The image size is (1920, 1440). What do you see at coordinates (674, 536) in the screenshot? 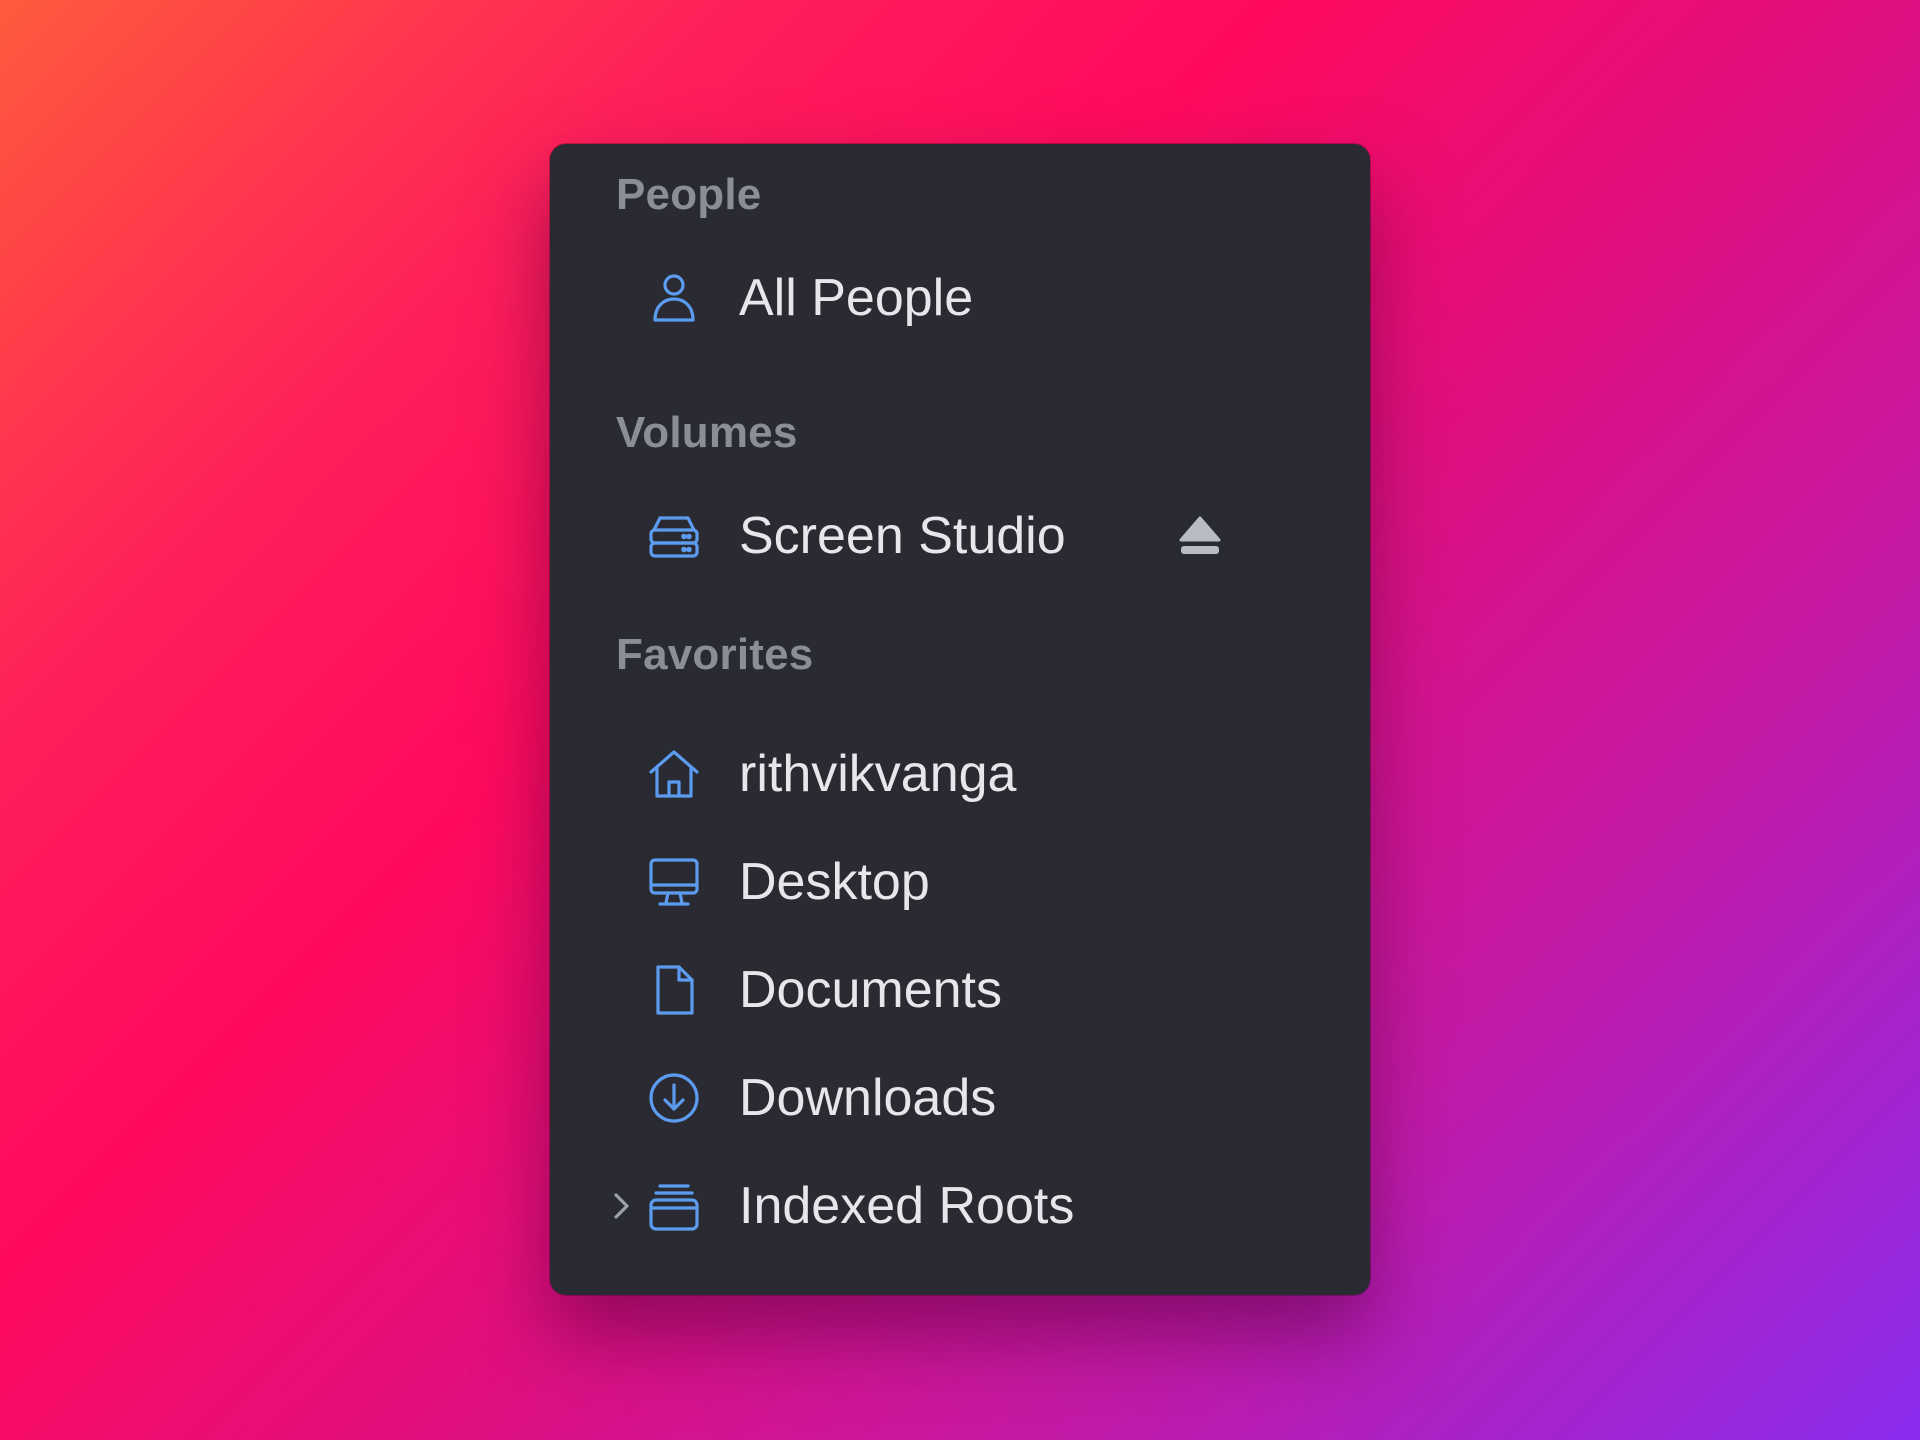
I see `drive-icon` at bounding box center [674, 536].